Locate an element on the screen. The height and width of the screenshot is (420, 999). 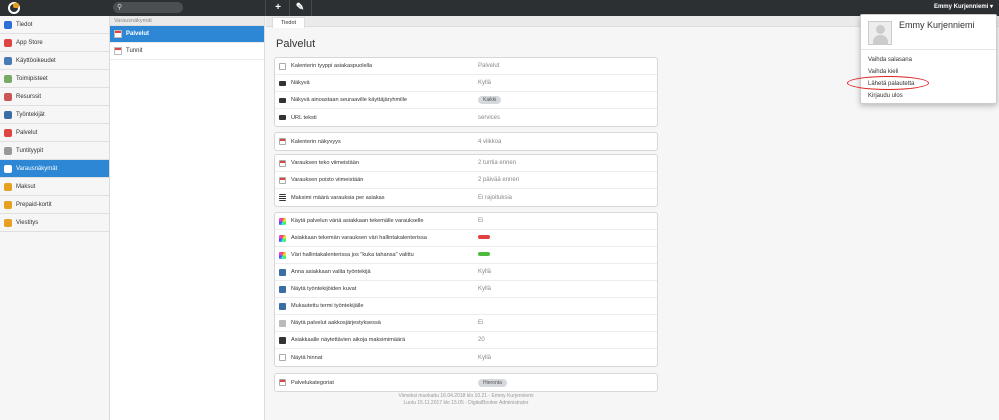
edit-button: ✎ is located at coordinates (300, 8).